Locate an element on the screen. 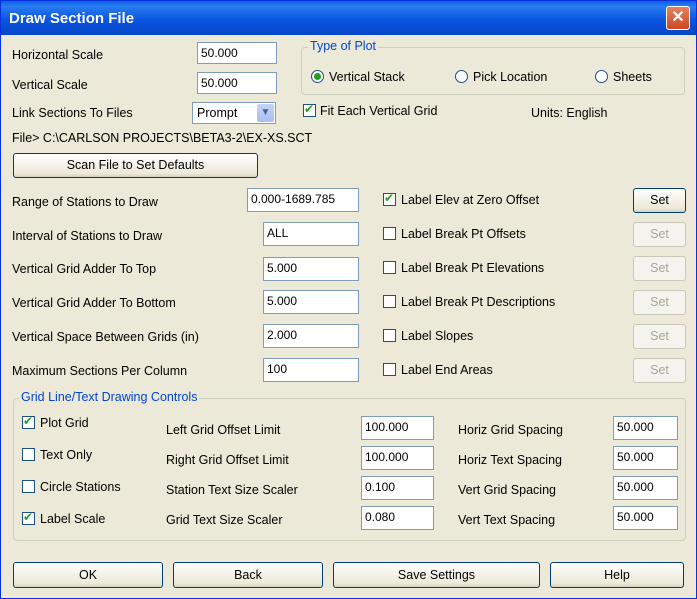  range-stations-label: Range of Stations to Draw is located at coordinates (85, 202).